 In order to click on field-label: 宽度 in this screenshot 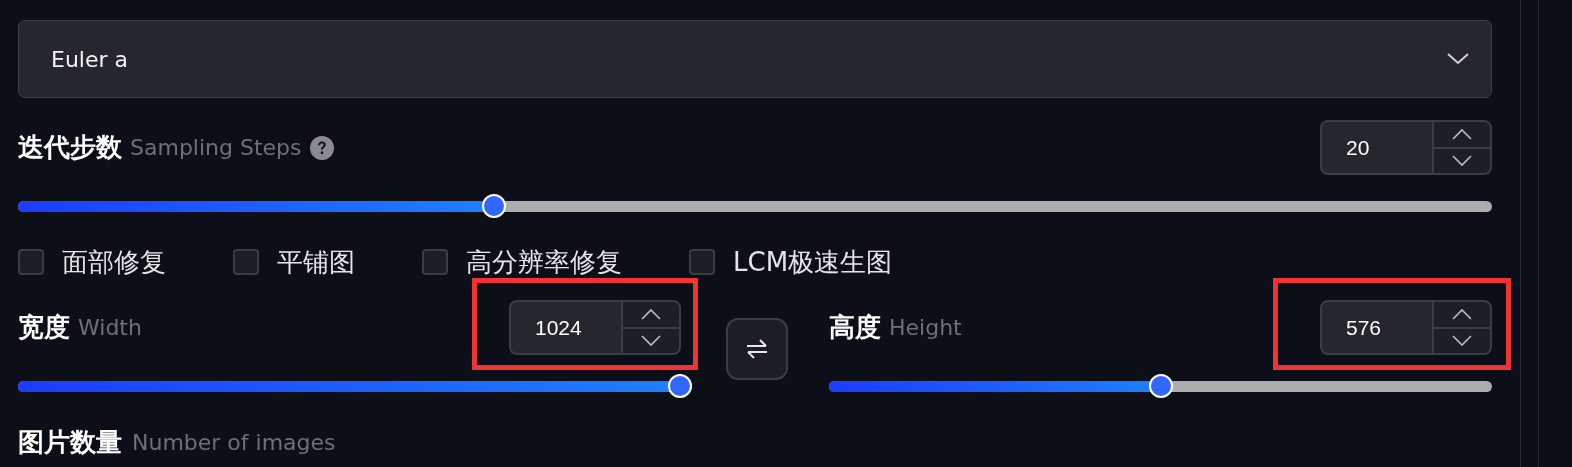, I will do `click(44, 327)`.